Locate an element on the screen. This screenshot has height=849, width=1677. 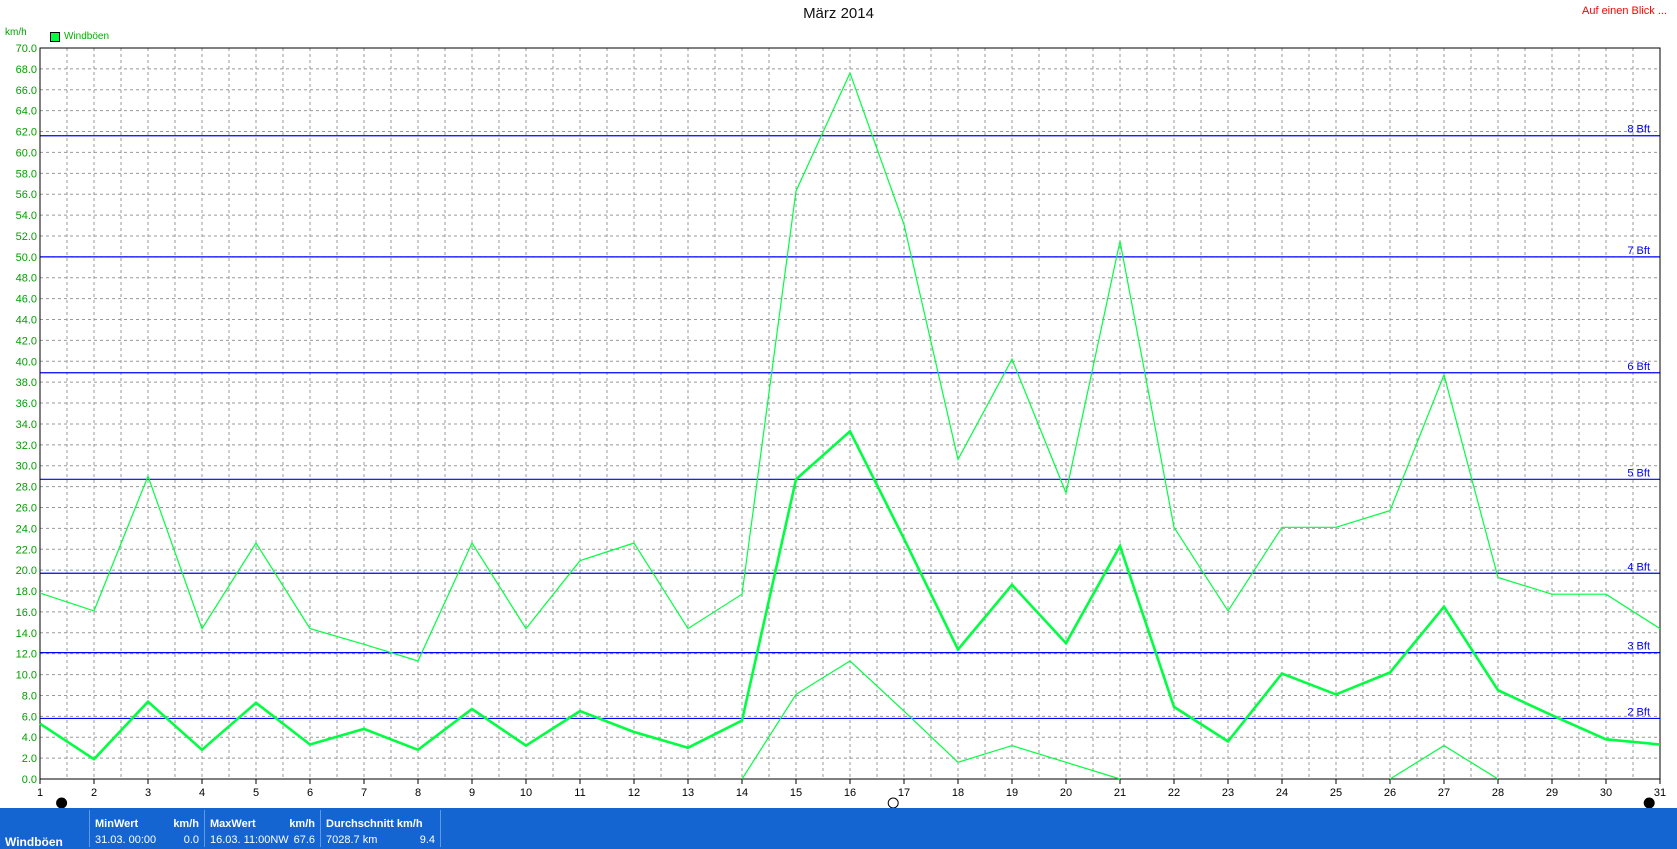
legend: Windböen is located at coordinates (79, 36).